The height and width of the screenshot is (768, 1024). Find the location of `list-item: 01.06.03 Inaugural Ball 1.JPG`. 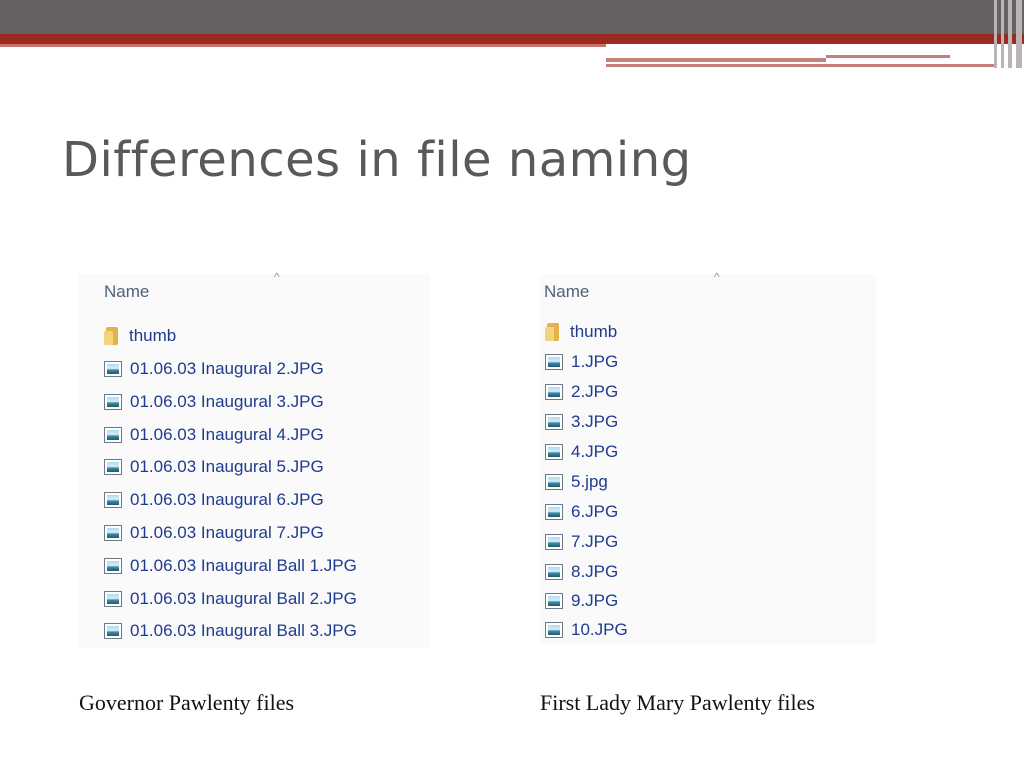

list-item: 01.06.03 Inaugural Ball 1.JPG is located at coordinates (230, 566).